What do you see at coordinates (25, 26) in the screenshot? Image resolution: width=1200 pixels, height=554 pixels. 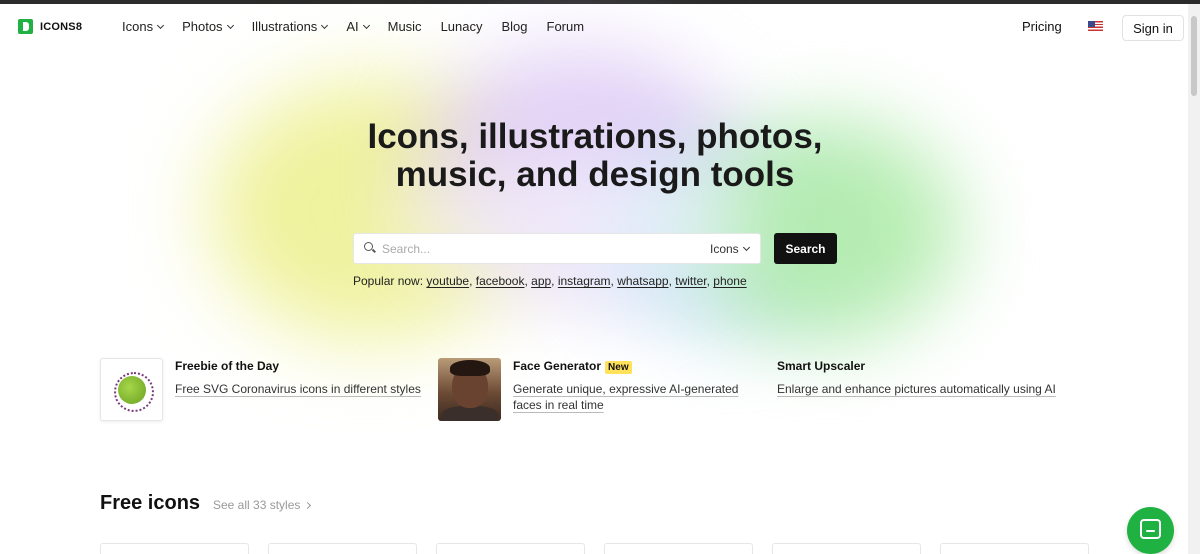 I see `icons8-logo-icon` at bounding box center [25, 26].